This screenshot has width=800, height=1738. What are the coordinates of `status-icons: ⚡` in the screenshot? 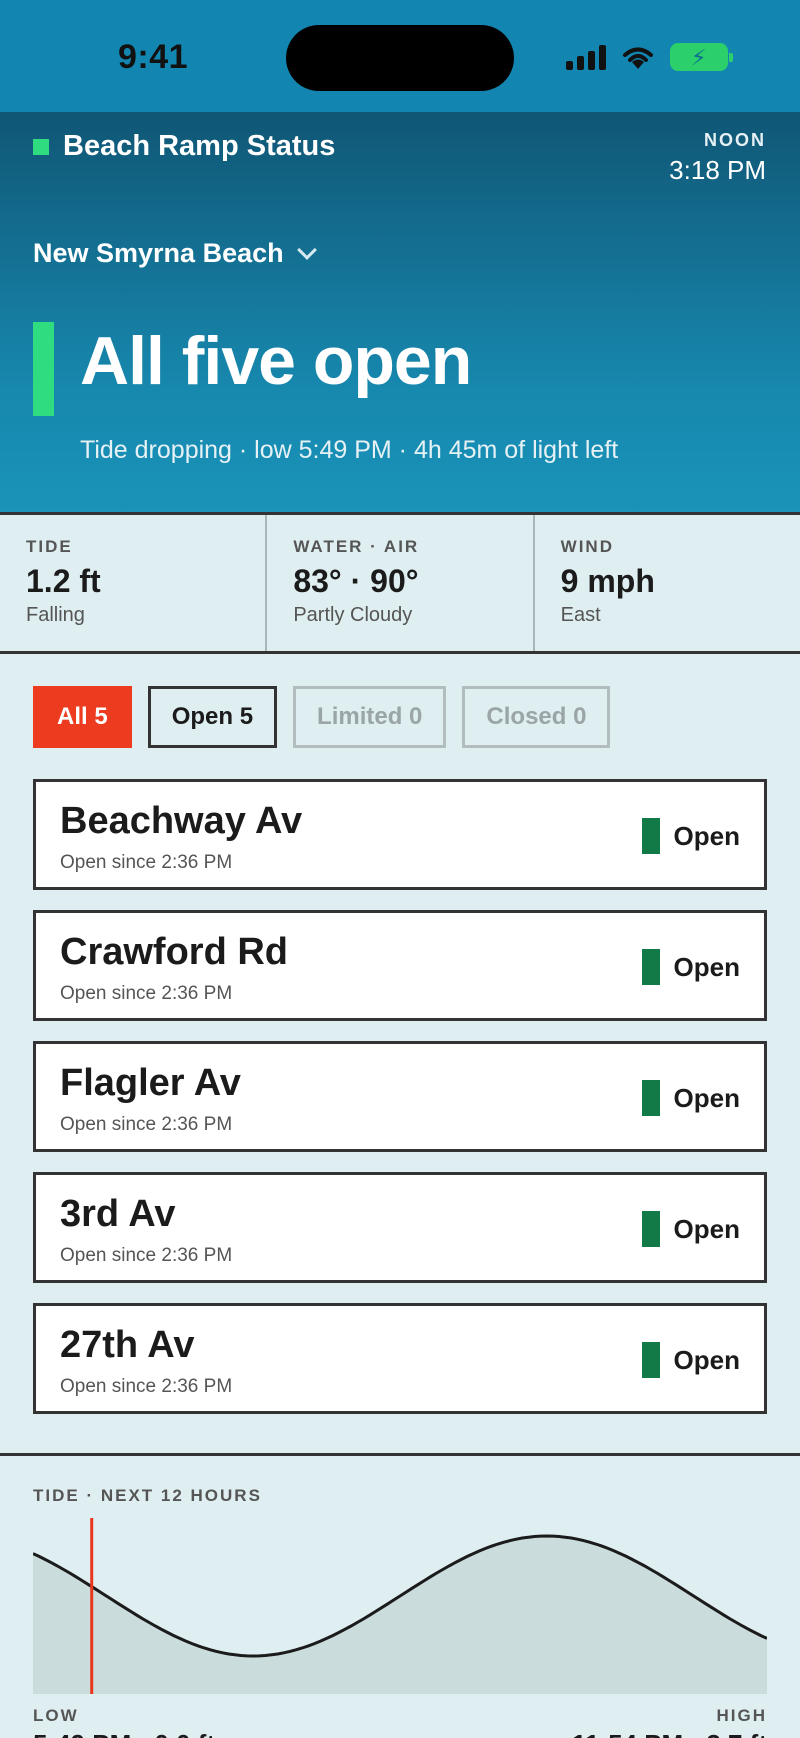 It's located at (649, 57).